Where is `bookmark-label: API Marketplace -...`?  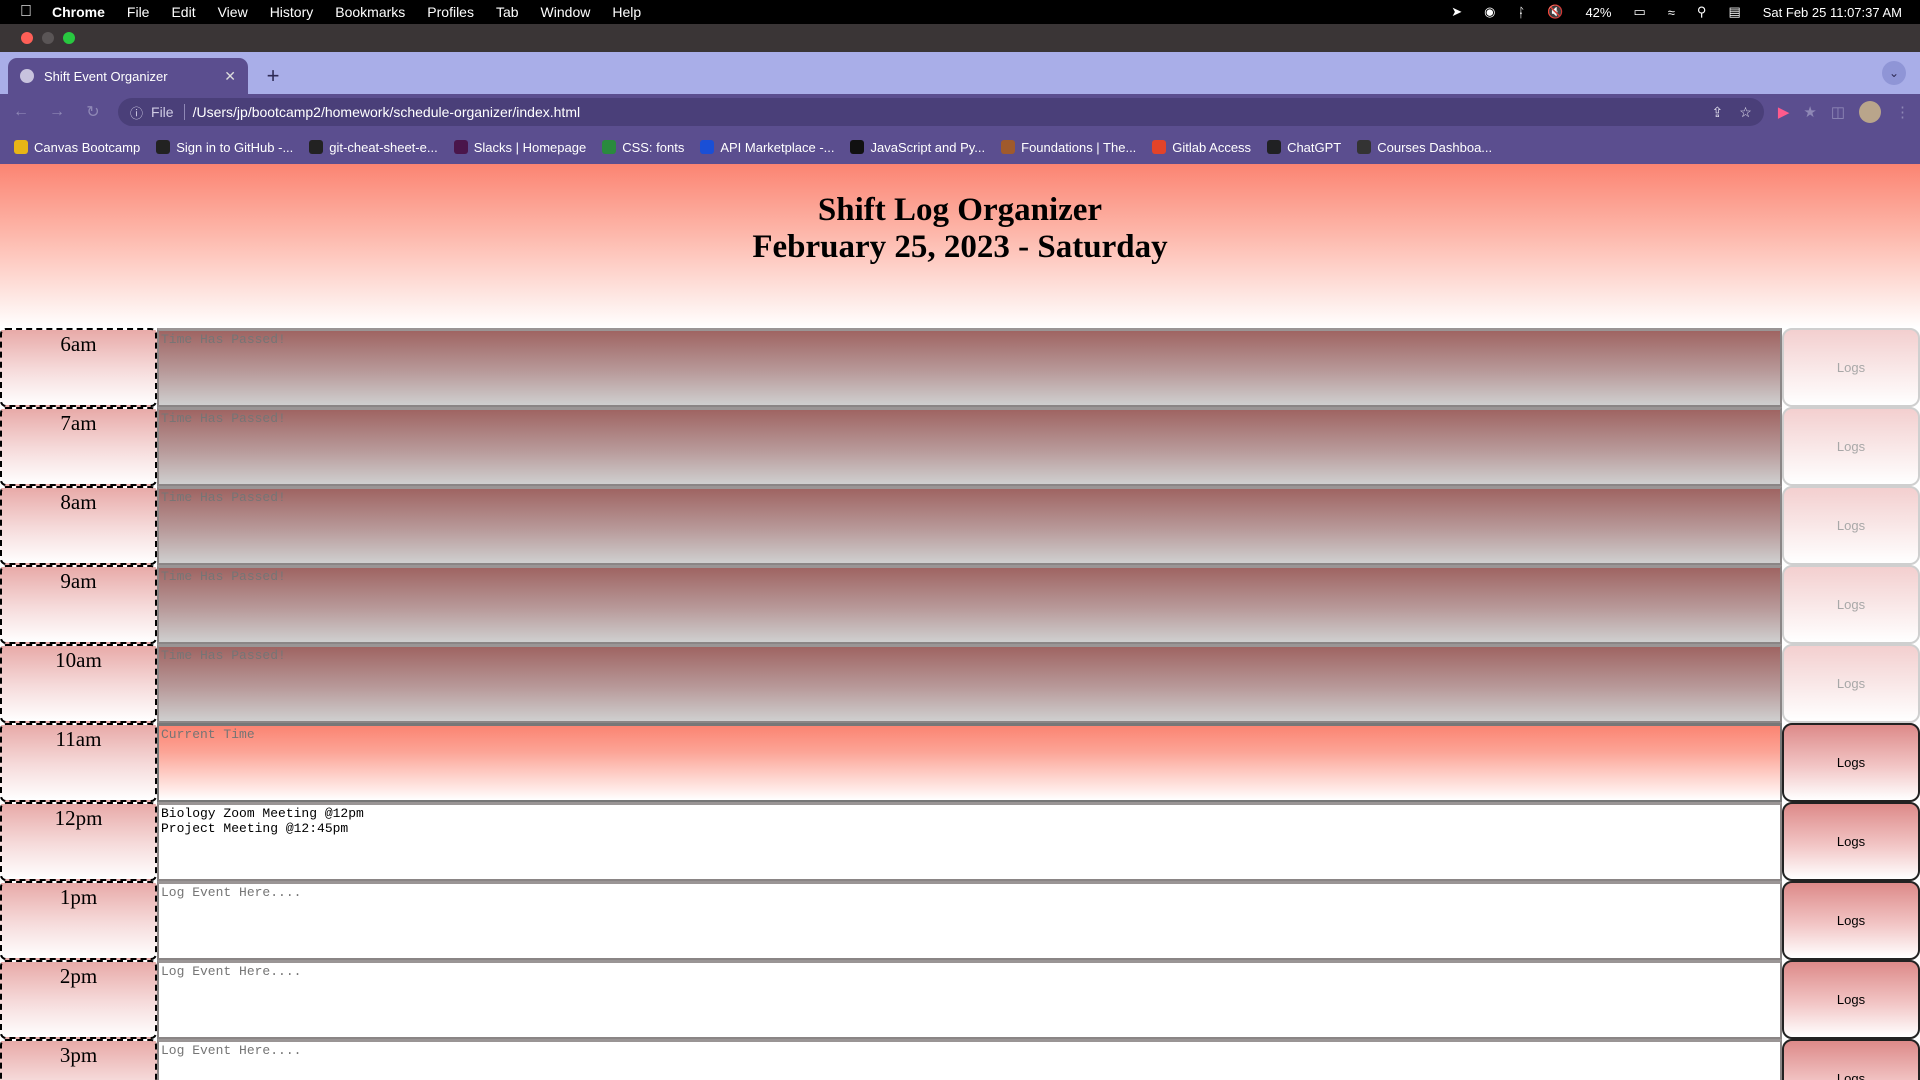 bookmark-label: API Marketplace -... is located at coordinates (777, 147).